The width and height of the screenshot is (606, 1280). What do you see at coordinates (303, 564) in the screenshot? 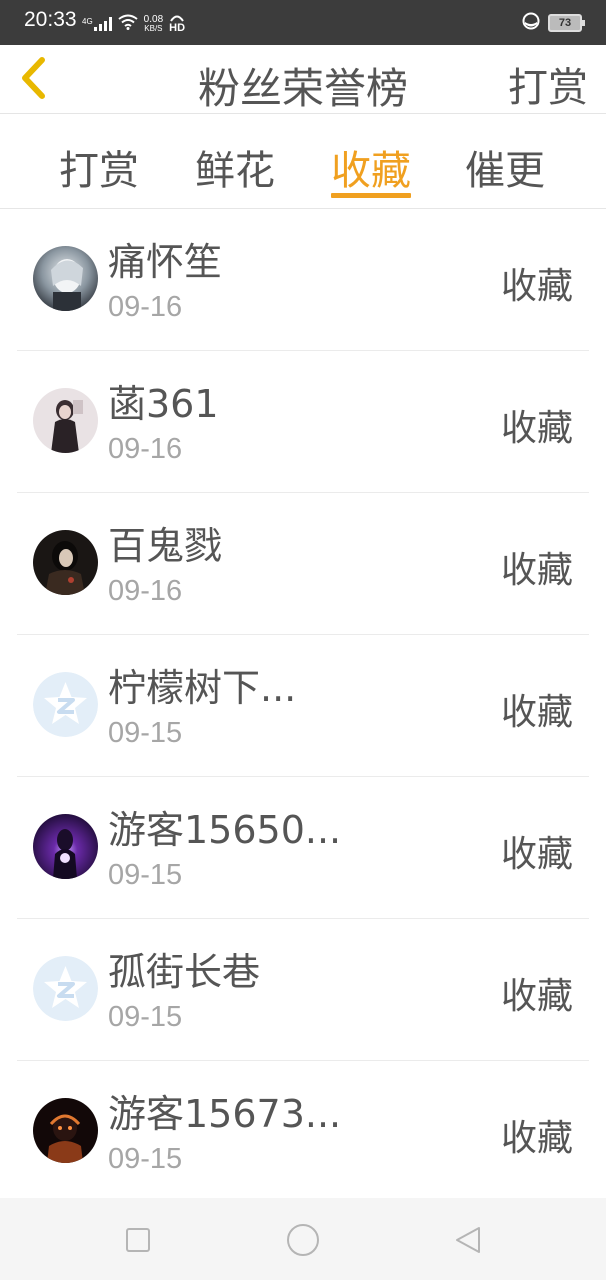
I see `list-item: 百鬼戮 09-16 收藏` at bounding box center [303, 564].